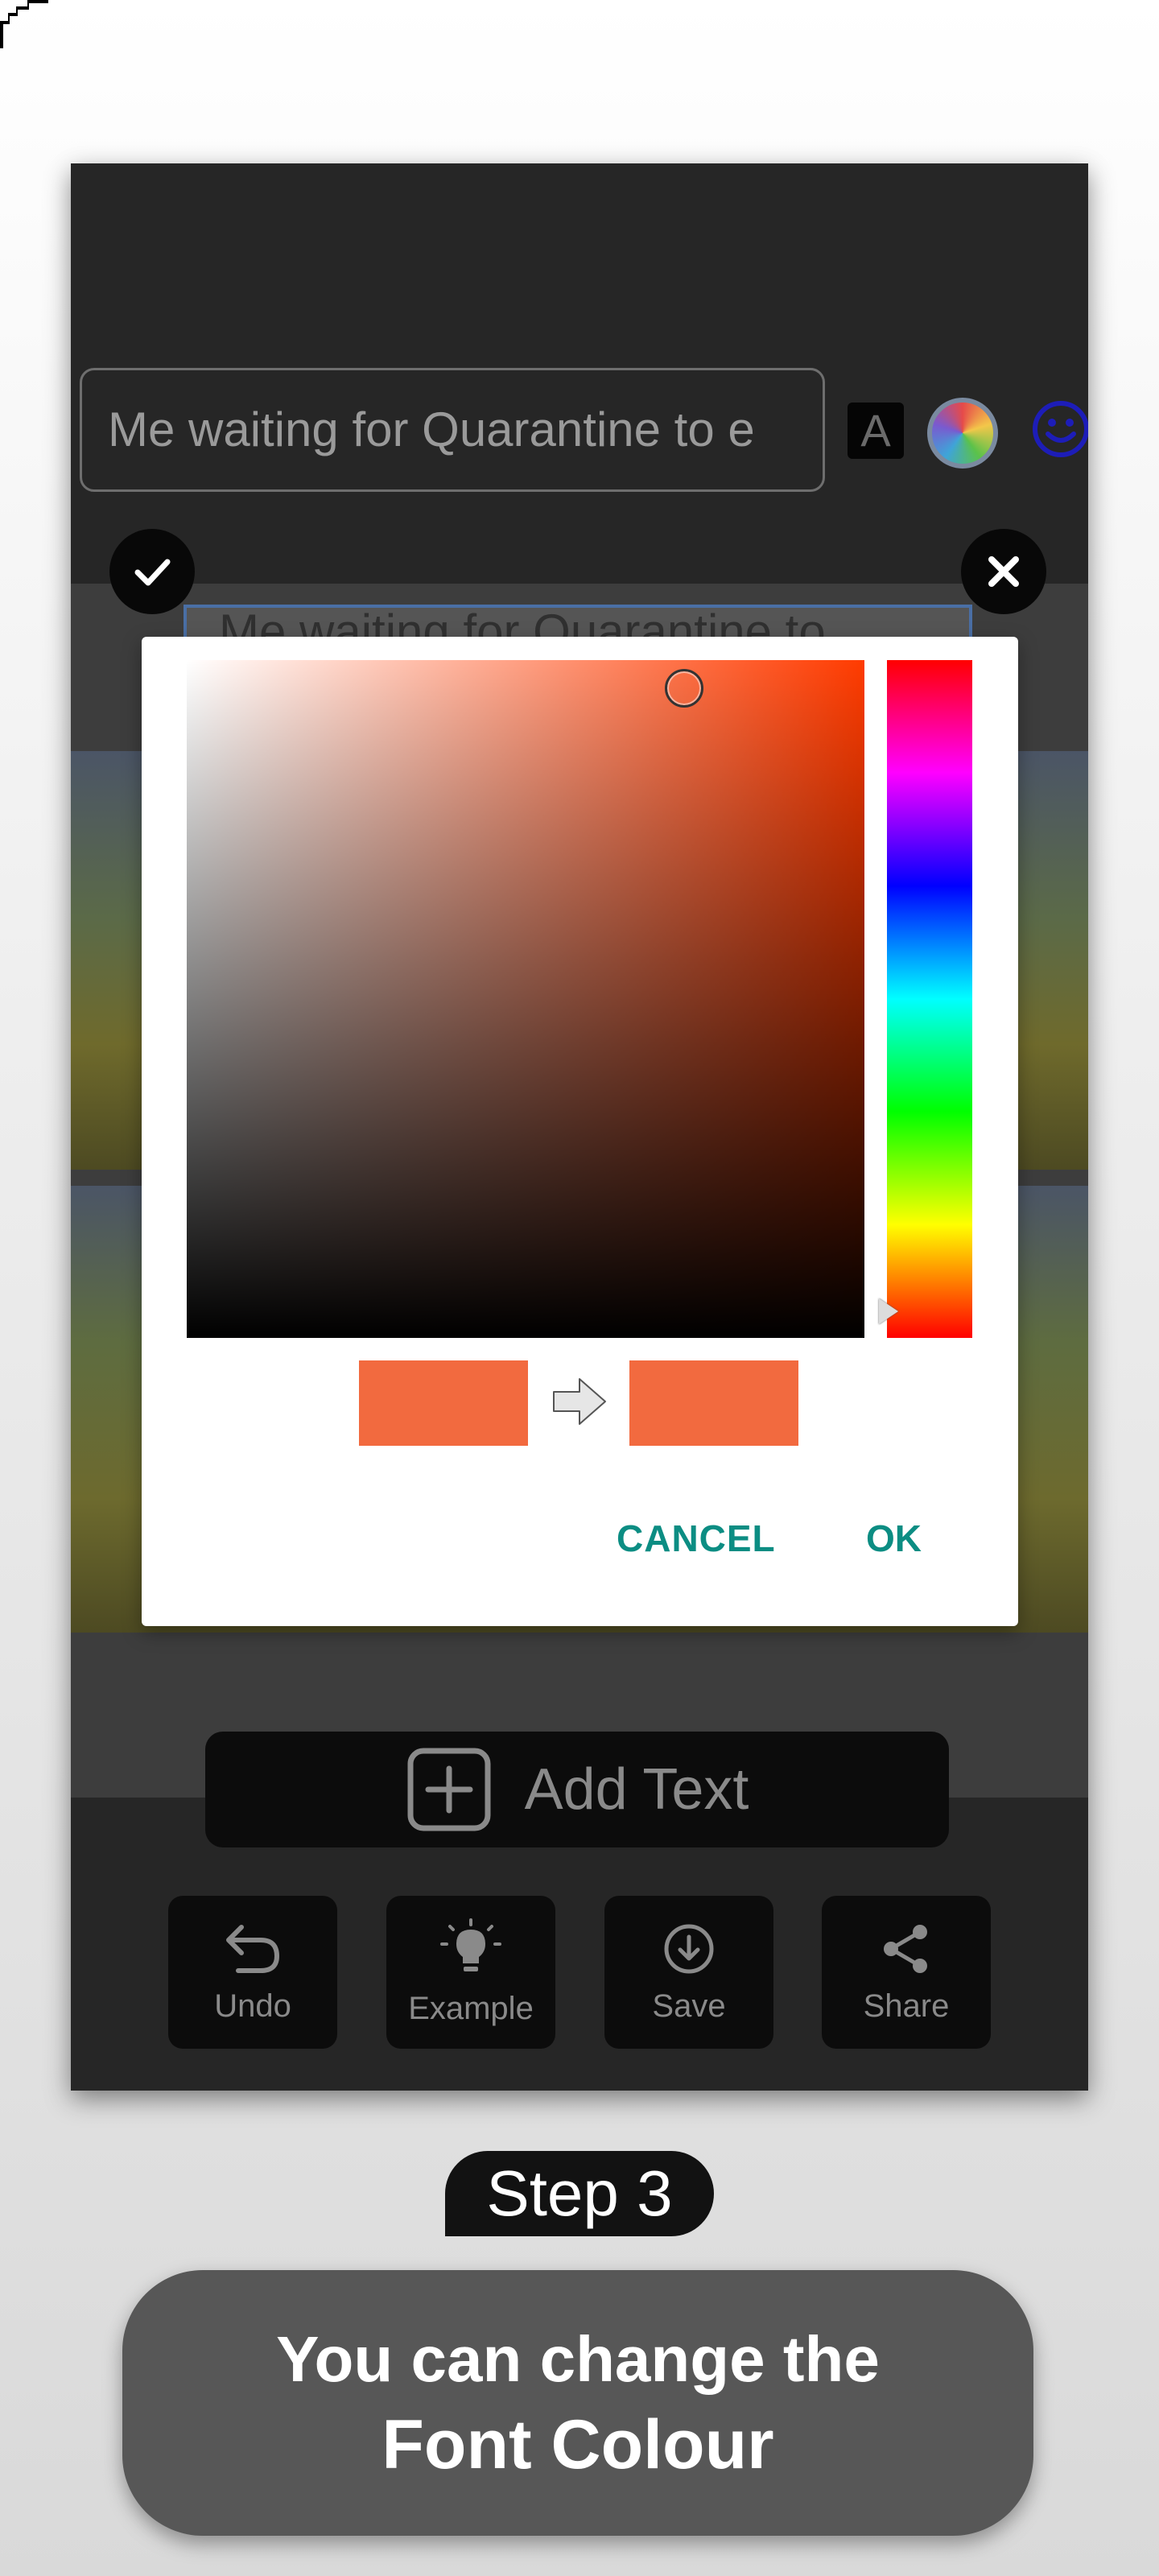  What do you see at coordinates (578, 2444) in the screenshot?
I see `caption-line-2: Font Colour` at bounding box center [578, 2444].